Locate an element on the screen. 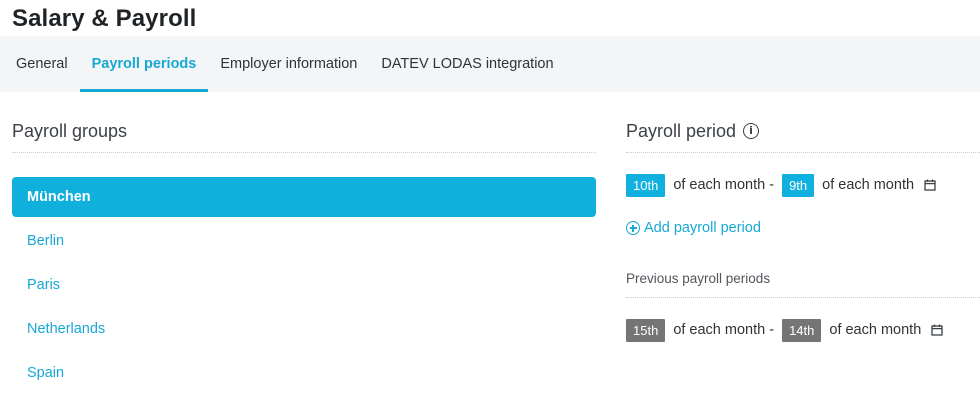 The width and height of the screenshot is (980, 407). info-icon: i is located at coordinates (751, 131).